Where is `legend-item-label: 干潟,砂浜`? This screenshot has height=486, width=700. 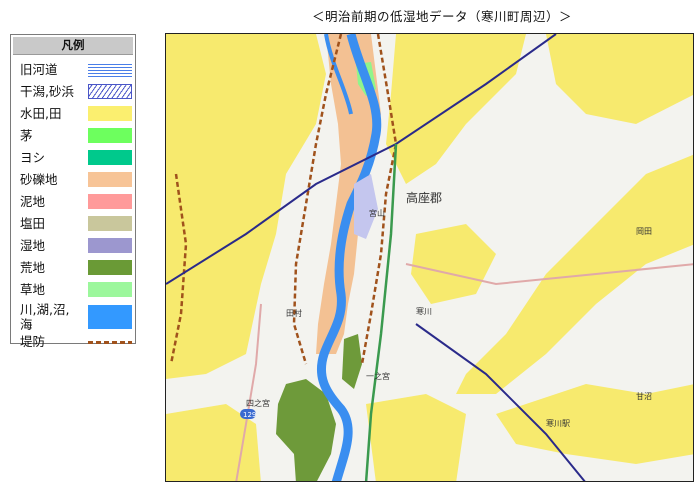 legend-item-label: 干潟,砂浜 is located at coordinates (47, 91).